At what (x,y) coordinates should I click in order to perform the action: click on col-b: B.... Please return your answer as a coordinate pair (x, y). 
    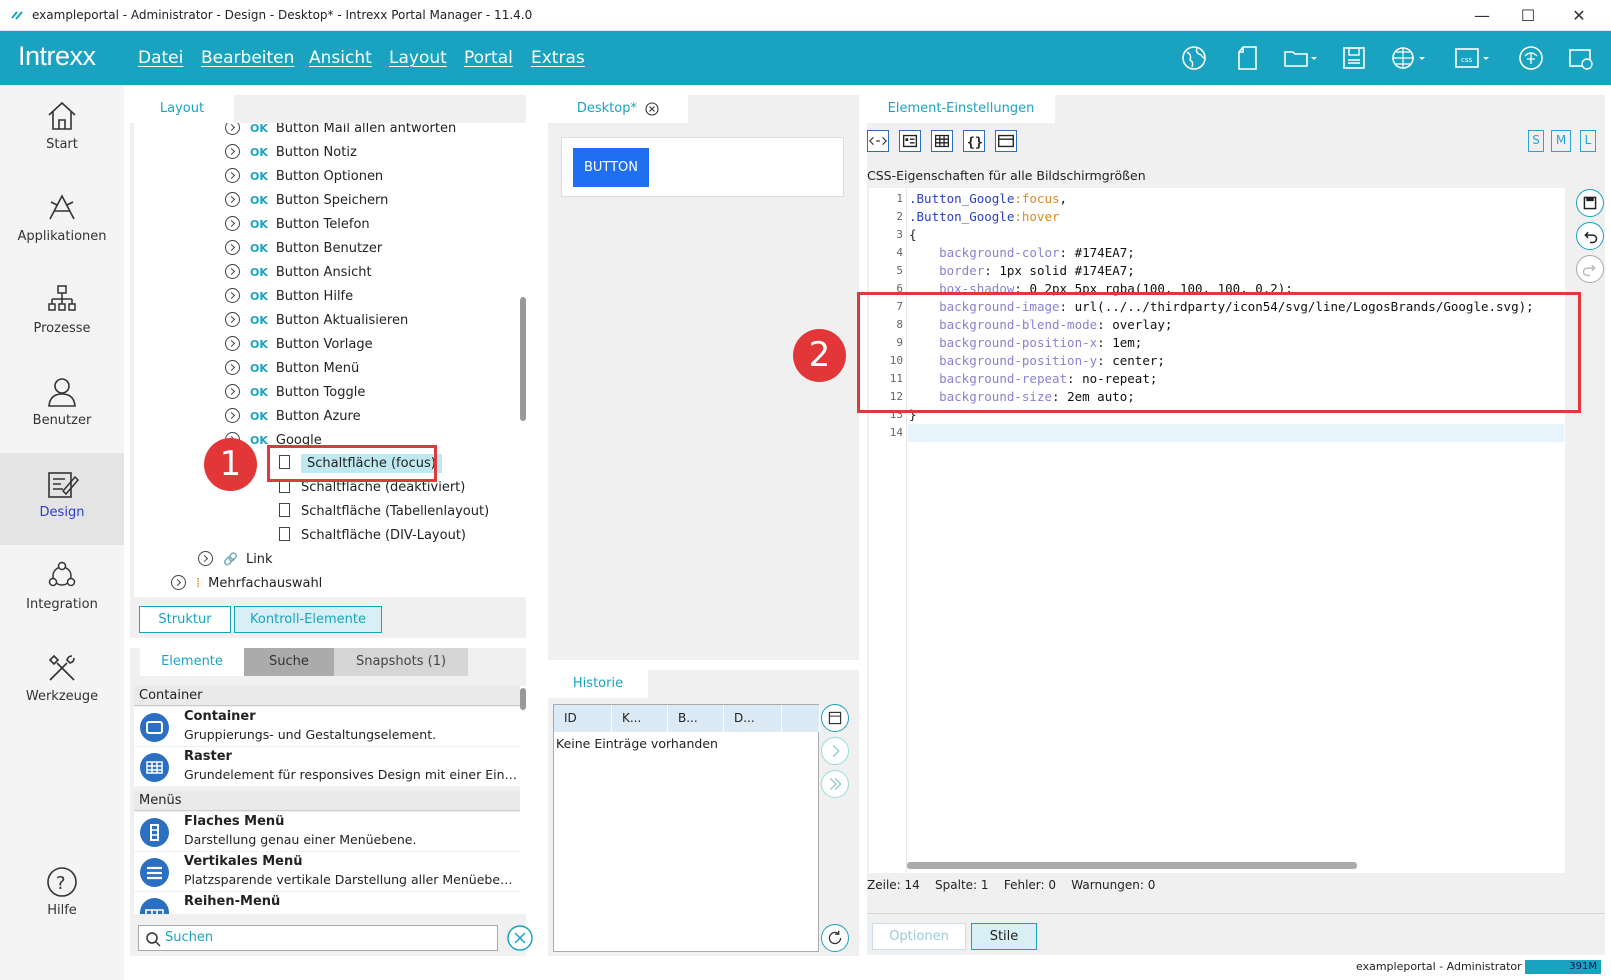
    Looking at the image, I should click on (696, 718).